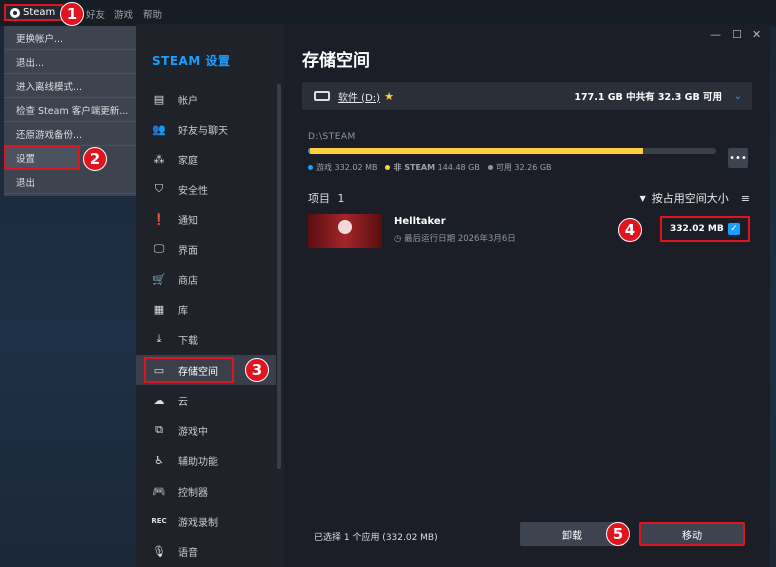 The image size is (776, 567). I want to click on friends-icon: 👥, so click(159, 129).